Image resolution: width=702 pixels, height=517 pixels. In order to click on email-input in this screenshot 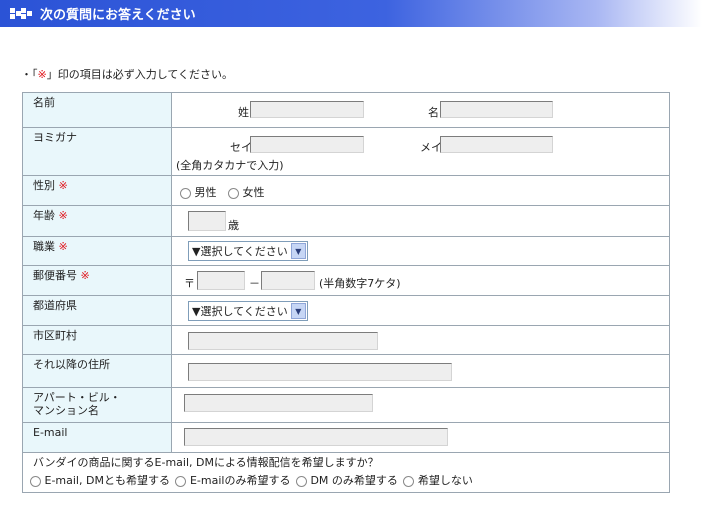, I will do `click(316, 437)`.